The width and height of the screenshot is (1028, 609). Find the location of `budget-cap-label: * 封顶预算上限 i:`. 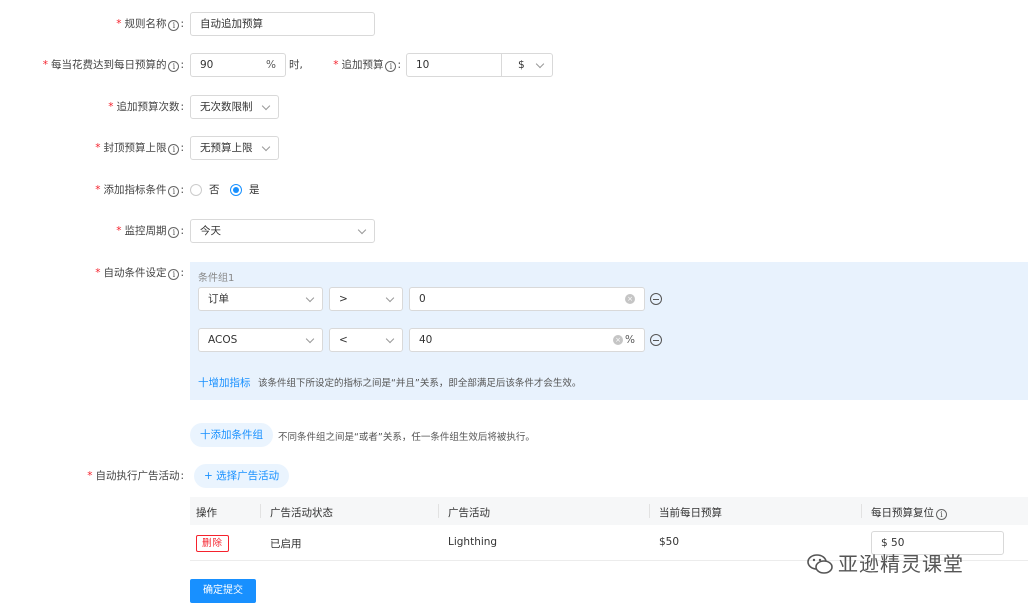

budget-cap-label: * 封顶预算上限 i: is located at coordinates (139, 148).